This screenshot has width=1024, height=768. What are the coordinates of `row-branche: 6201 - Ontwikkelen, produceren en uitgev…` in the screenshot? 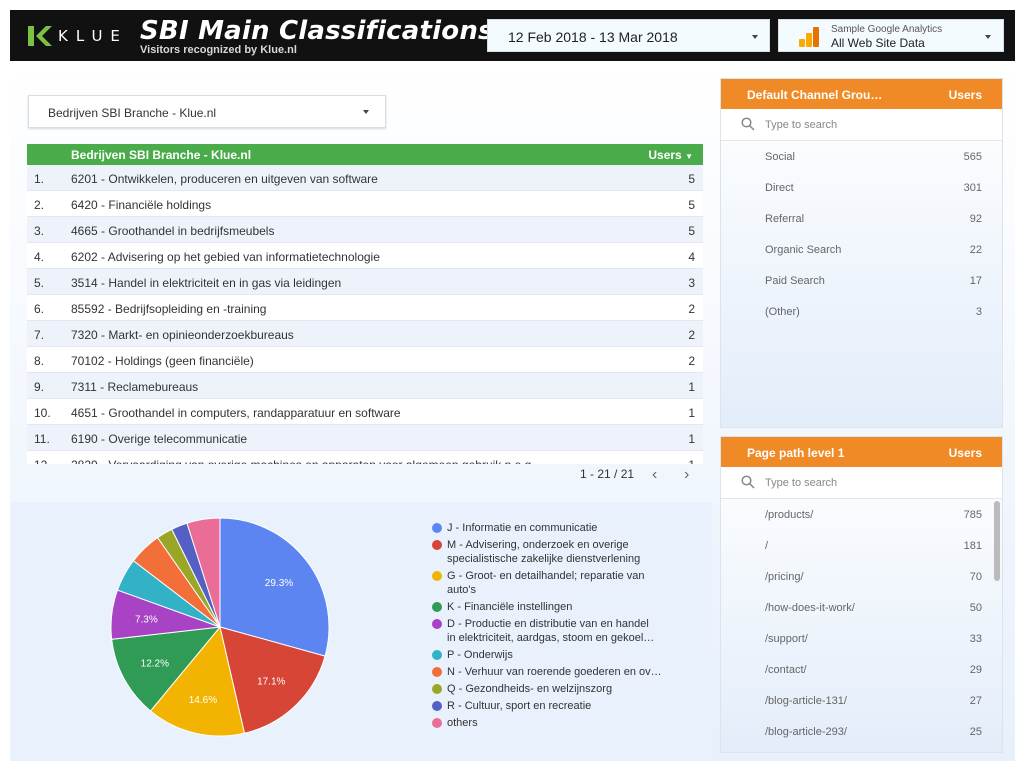 It's located at (224, 179).